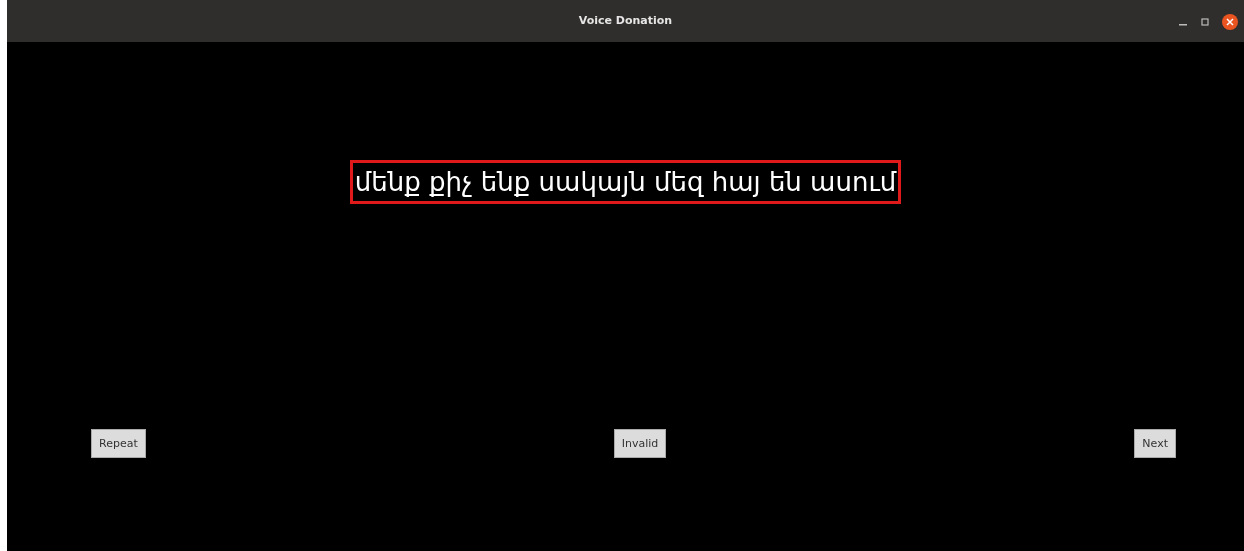 The height and width of the screenshot is (551, 1244). What do you see at coordinates (1205, 22) in the screenshot?
I see `maximize-icon` at bounding box center [1205, 22].